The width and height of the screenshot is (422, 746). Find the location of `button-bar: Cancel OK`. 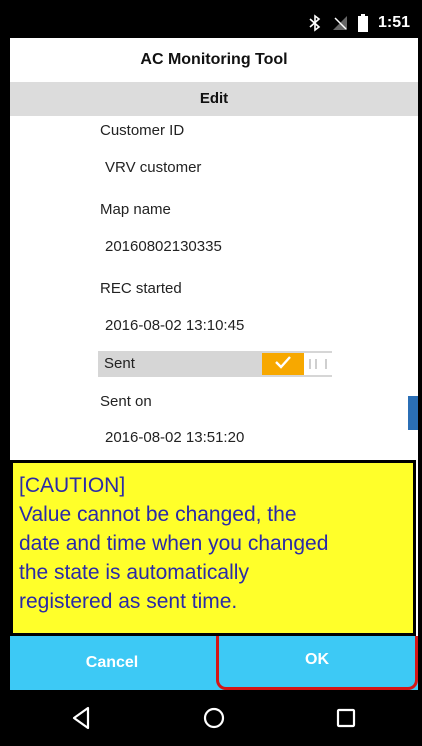

button-bar: Cancel OK is located at coordinates (214, 663).